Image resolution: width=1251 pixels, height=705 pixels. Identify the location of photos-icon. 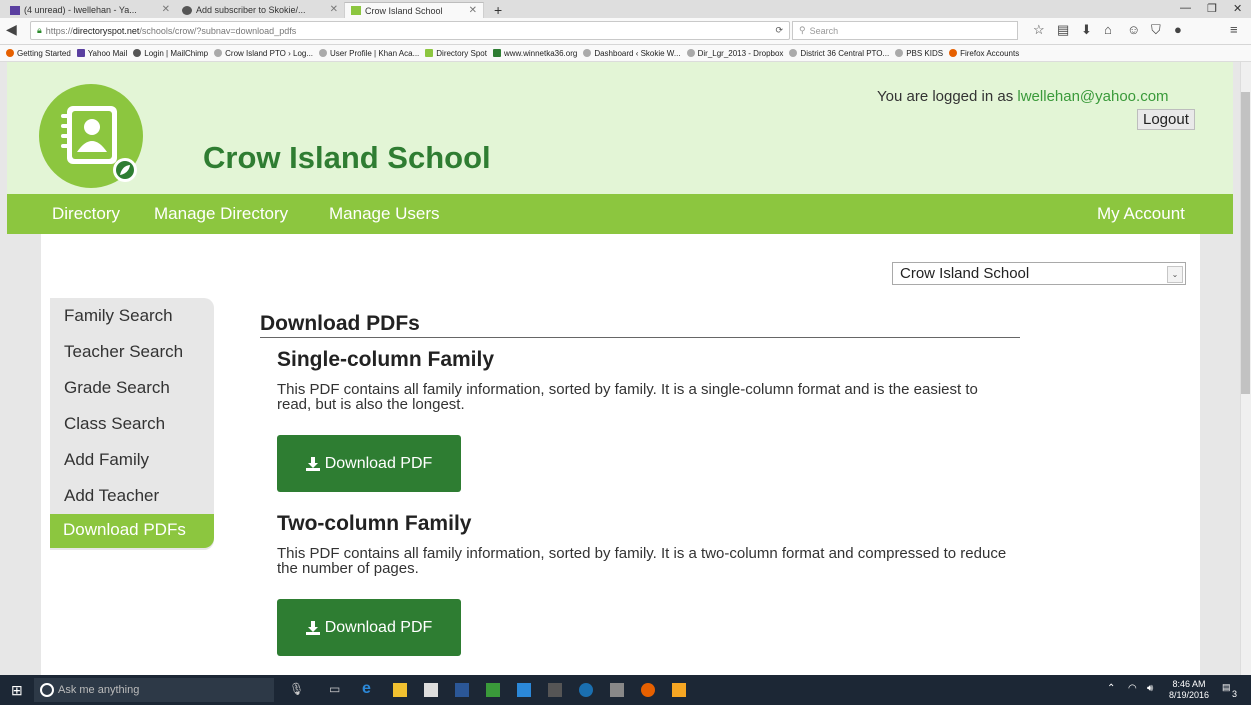
(524, 690).